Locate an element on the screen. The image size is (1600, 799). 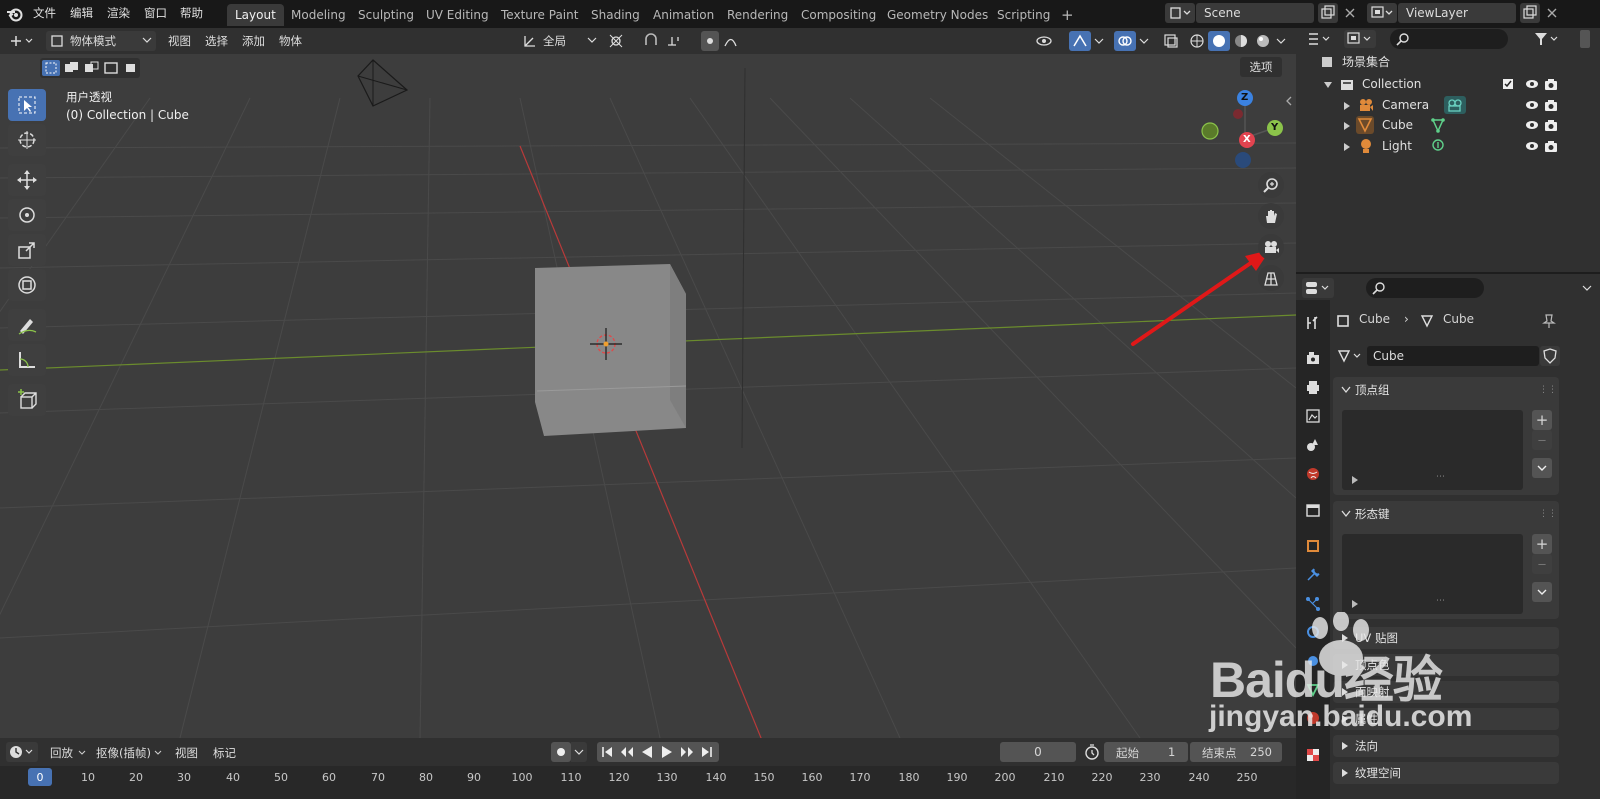
tab-uv-editing: UV Editing is located at coordinates (457, 15).